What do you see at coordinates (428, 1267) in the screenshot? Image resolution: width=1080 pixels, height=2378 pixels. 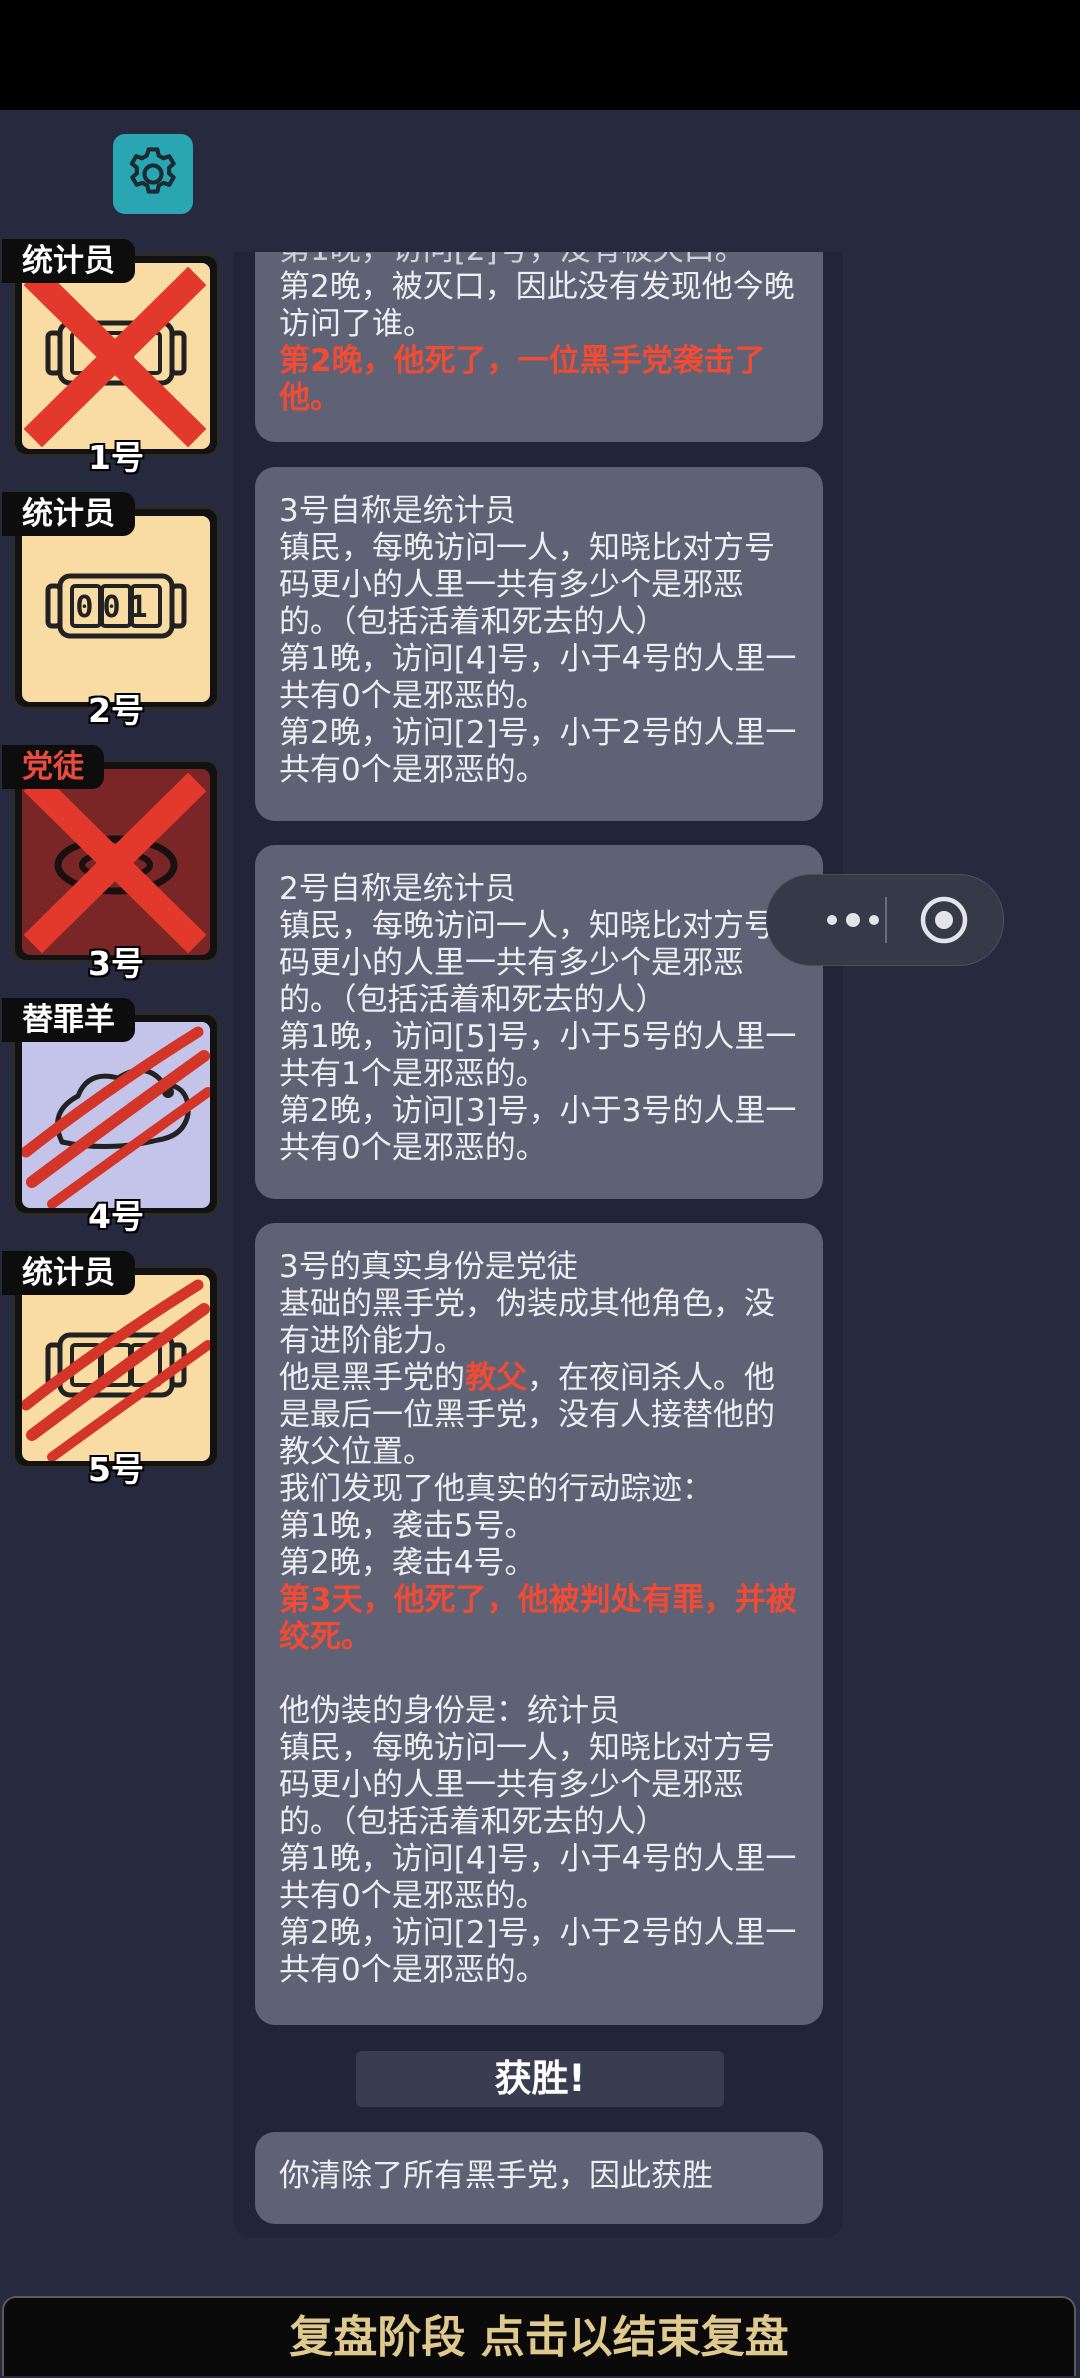 I see `reveal-title: 3号的真实身份是党徒` at bounding box center [428, 1267].